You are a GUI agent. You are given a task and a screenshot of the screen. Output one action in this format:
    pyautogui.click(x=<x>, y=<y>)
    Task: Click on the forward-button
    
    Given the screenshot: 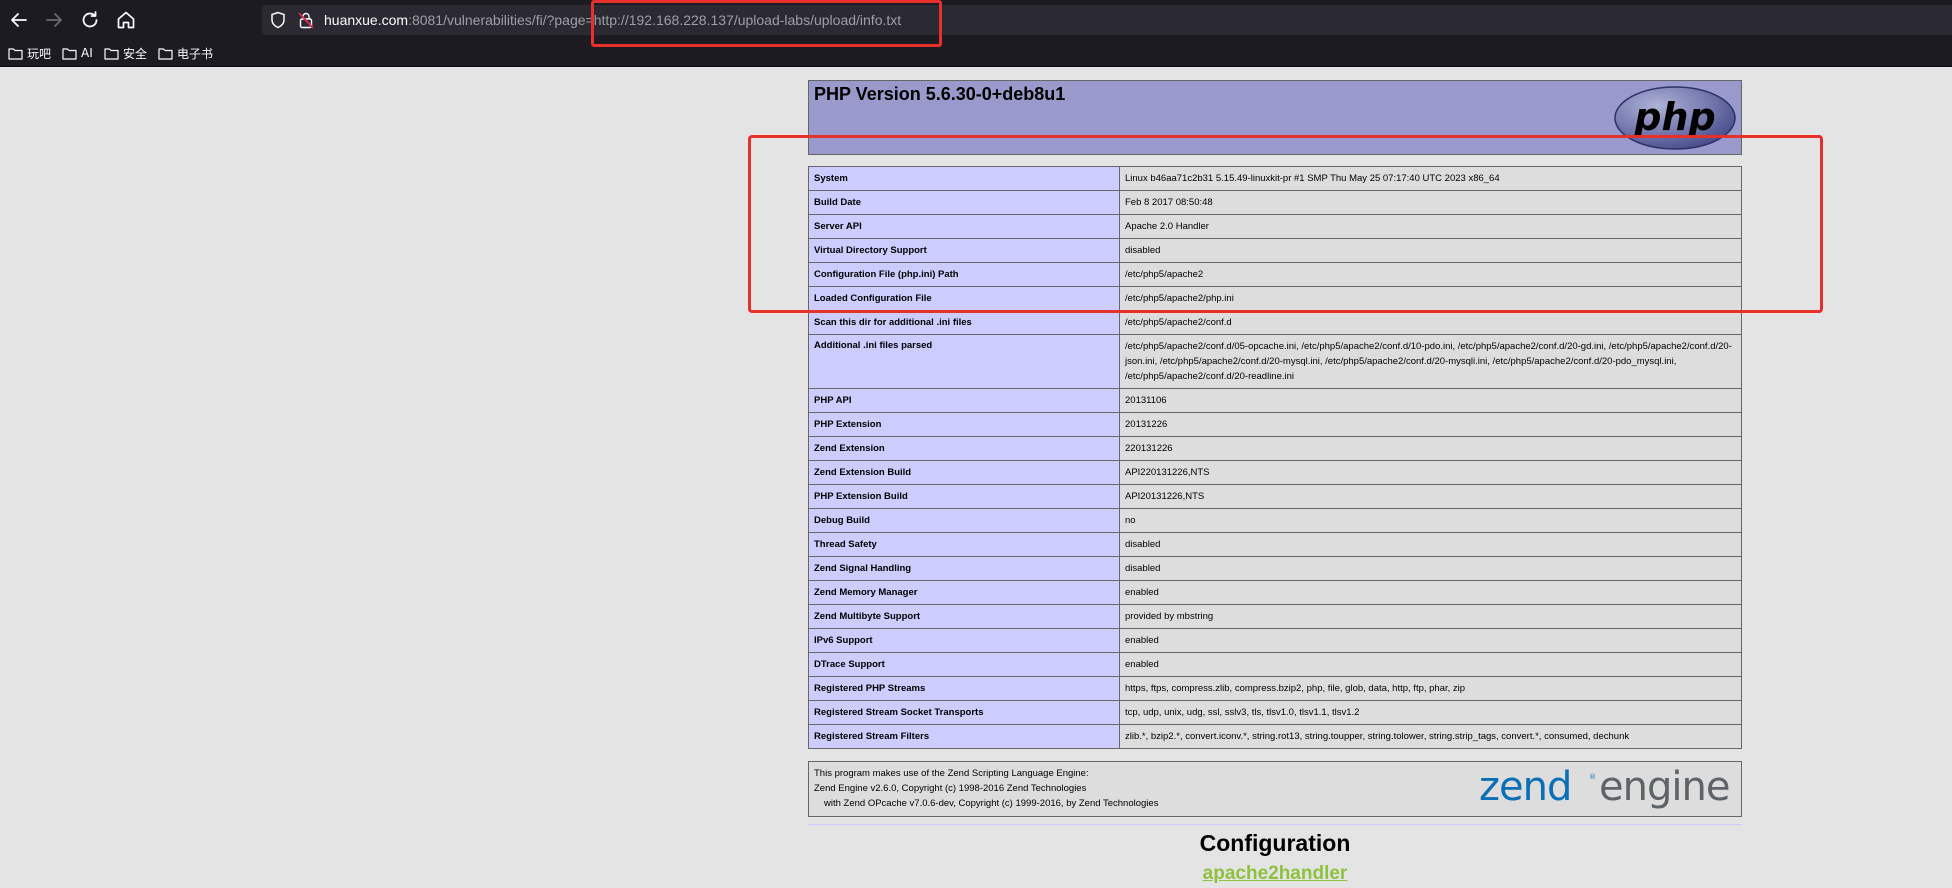 What is the action you would take?
    pyautogui.click(x=54, y=20)
    